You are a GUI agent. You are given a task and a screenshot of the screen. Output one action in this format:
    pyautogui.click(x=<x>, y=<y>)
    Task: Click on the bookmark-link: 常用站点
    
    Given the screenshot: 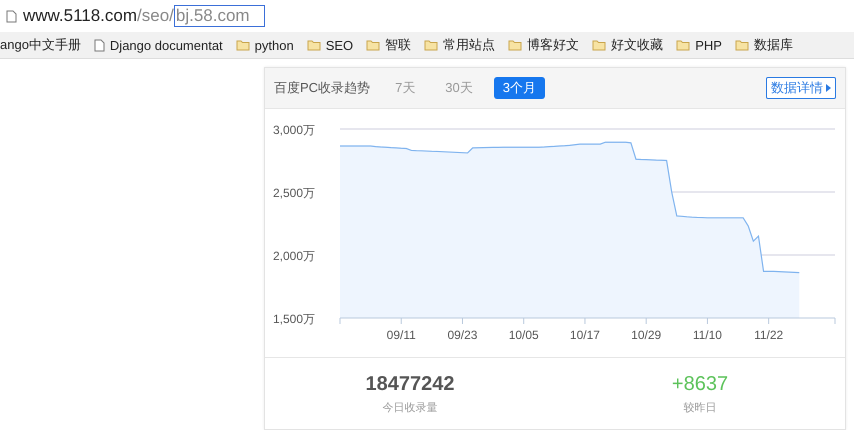 What is the action you would take?
    pyautogui.click(x=469, y=45)
    